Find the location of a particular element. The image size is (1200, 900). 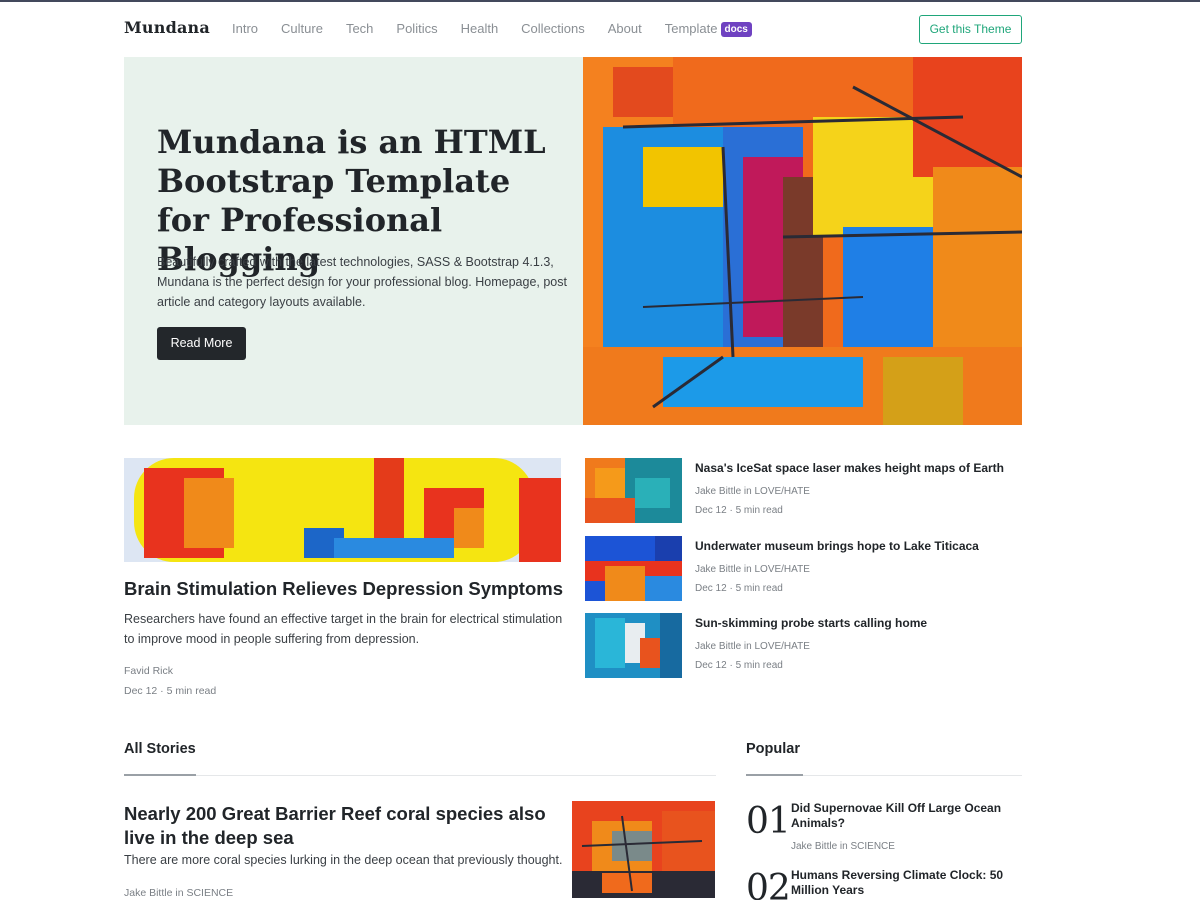

all-stories-heading: All Stories is located at coordinates (160, 749).